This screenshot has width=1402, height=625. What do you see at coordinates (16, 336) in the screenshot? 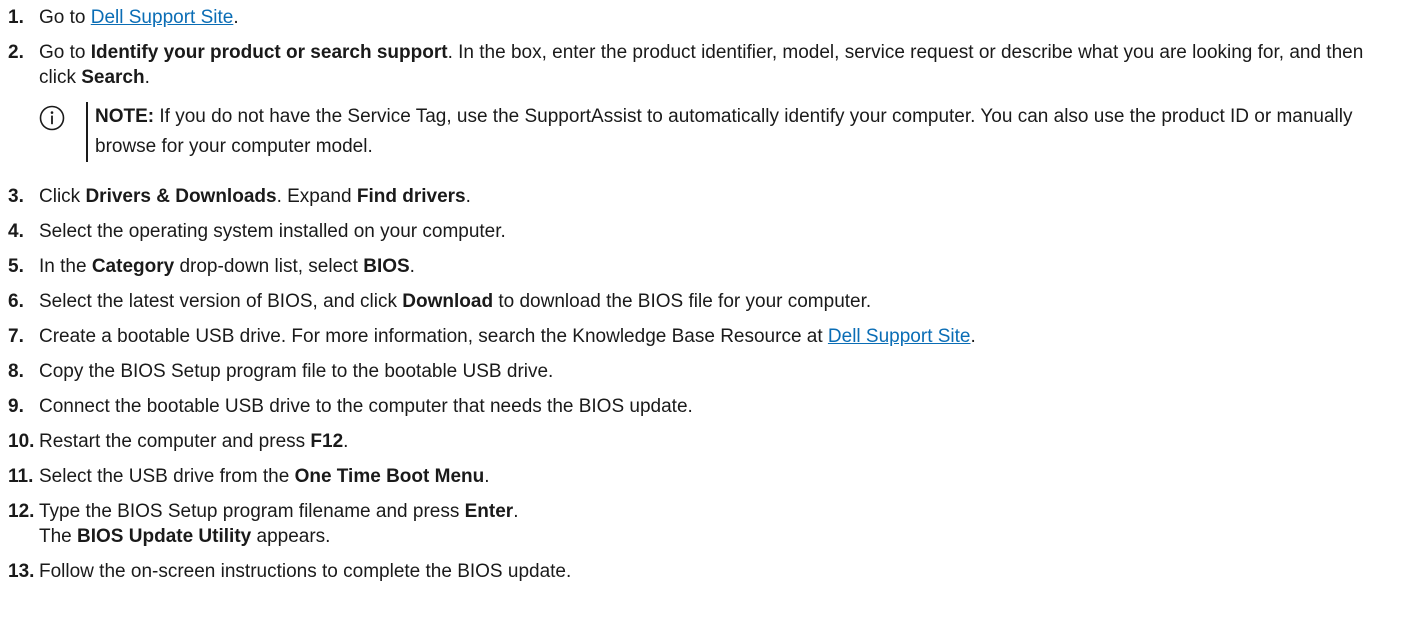
I see `step-number: 7.` at bounding box center [16, 336].